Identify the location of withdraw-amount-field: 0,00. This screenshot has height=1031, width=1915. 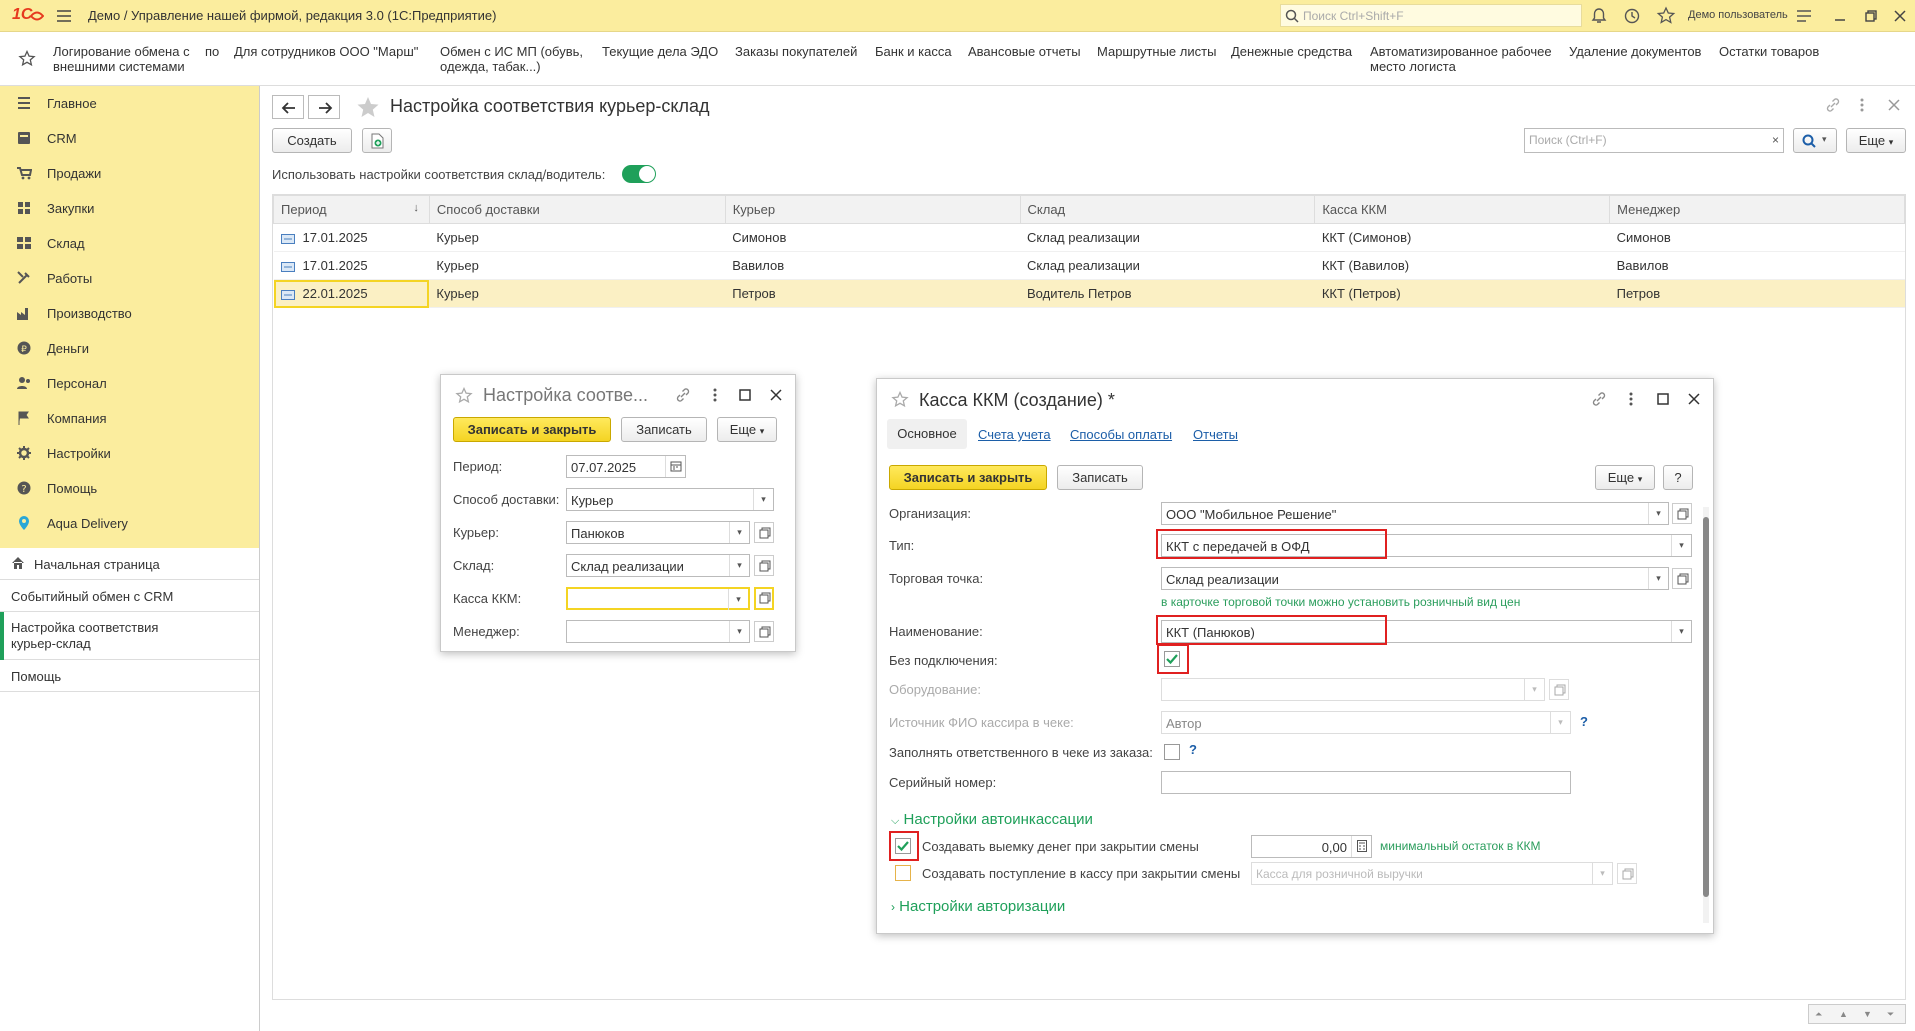
(1311, 846).